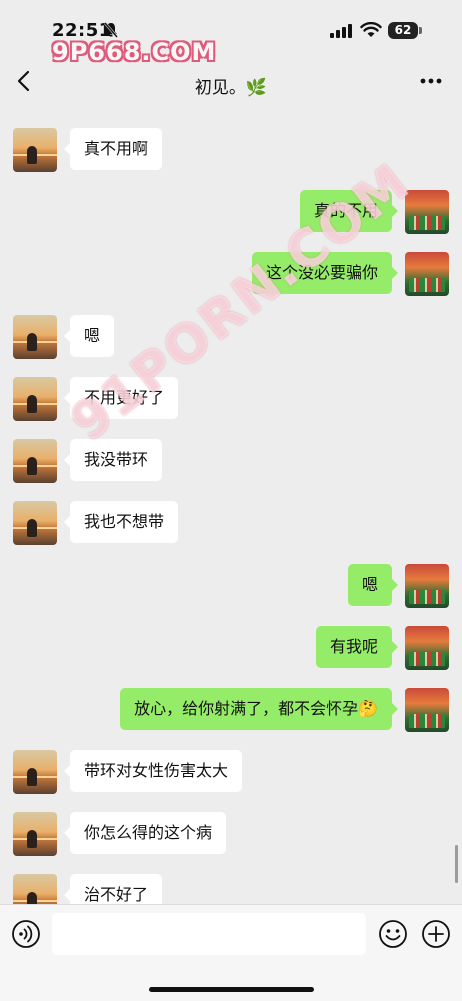 This screenshot has width=462, height=1001. What do you see at coordinates (349, 211) in the screenshot?
I see `message-bubble-sent: 真的不用` at bounding box center [349, 211].